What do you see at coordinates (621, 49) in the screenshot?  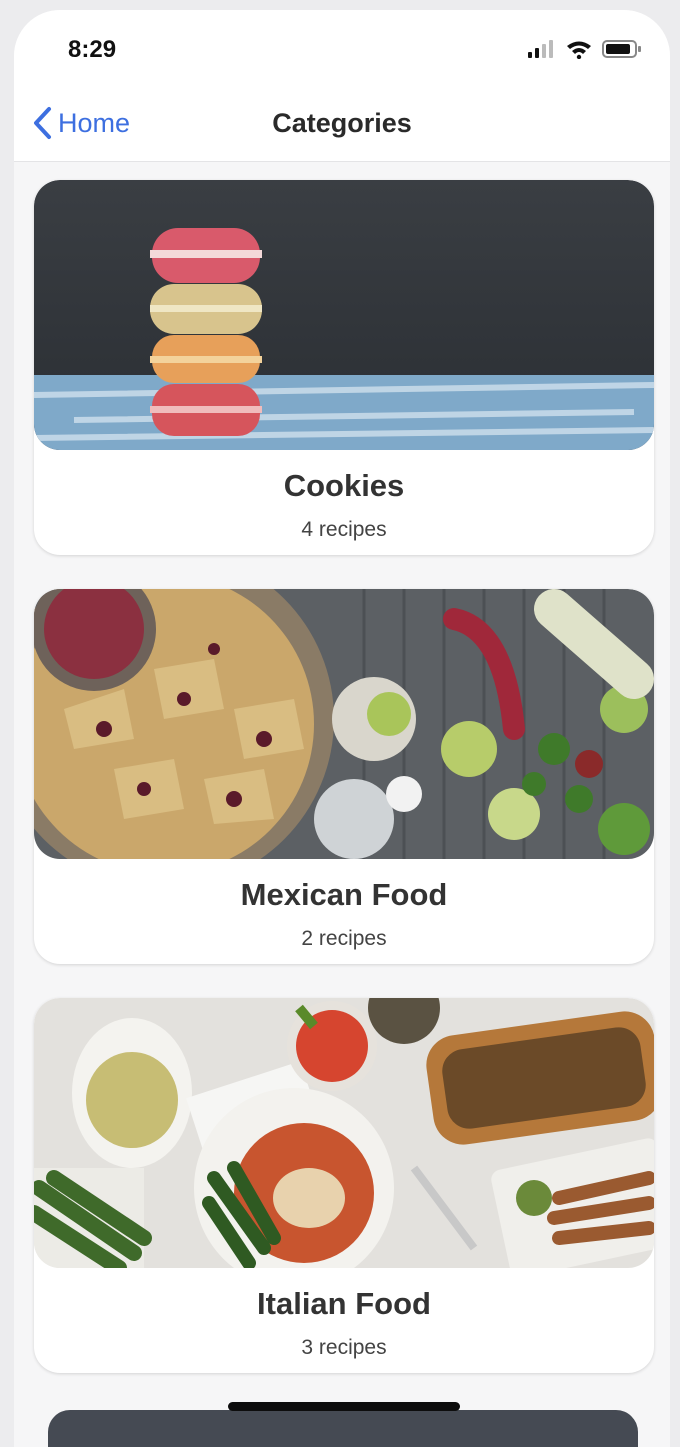 I see `battery-icon` at bounding box center [621, 49].